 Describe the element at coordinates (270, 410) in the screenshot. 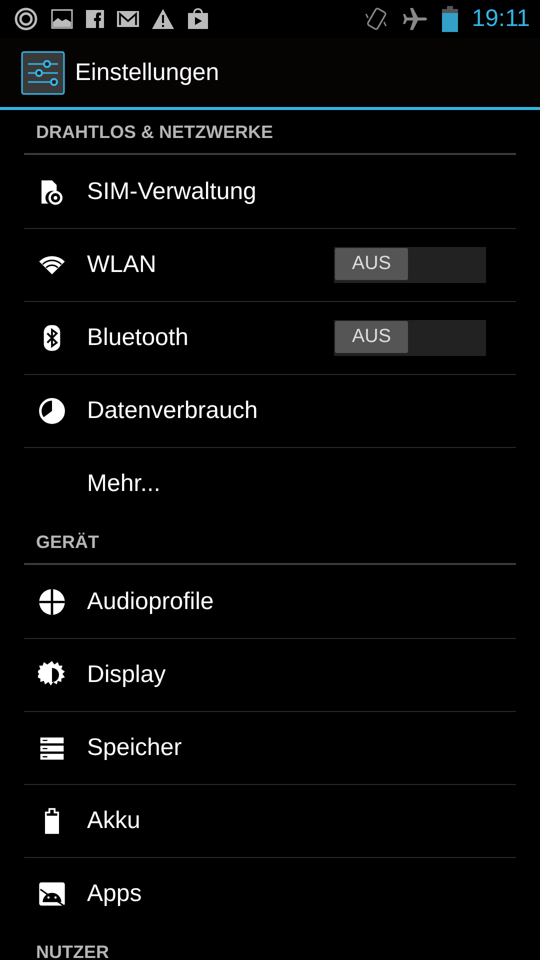

I see `settings-item: Datenverbrauch` at that location.